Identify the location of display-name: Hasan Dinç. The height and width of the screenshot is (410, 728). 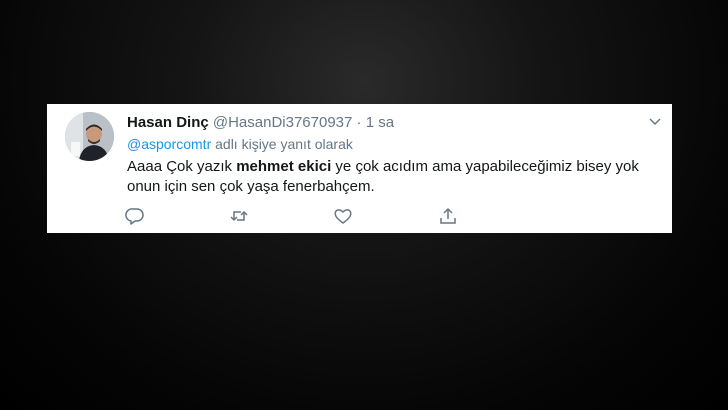
(168, 122).